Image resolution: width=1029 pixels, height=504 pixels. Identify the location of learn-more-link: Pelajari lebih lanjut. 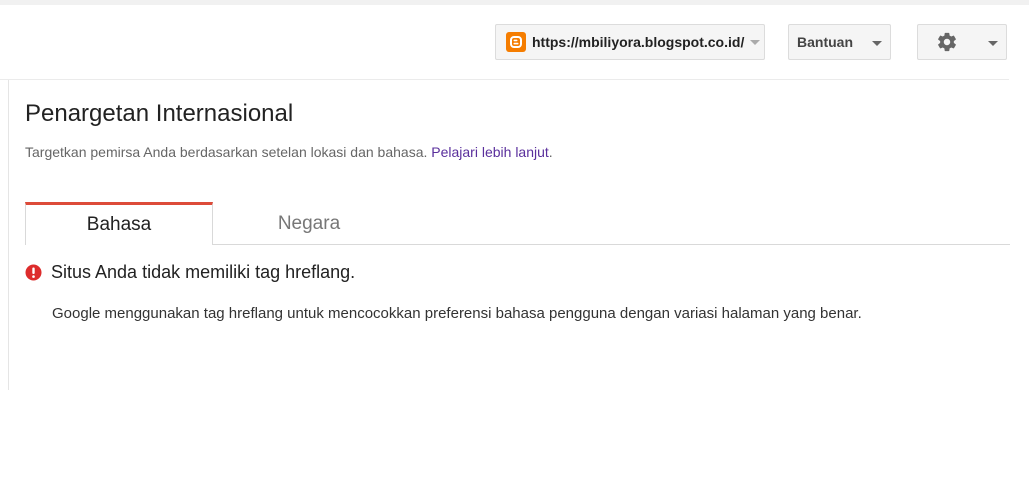
(490, 152).